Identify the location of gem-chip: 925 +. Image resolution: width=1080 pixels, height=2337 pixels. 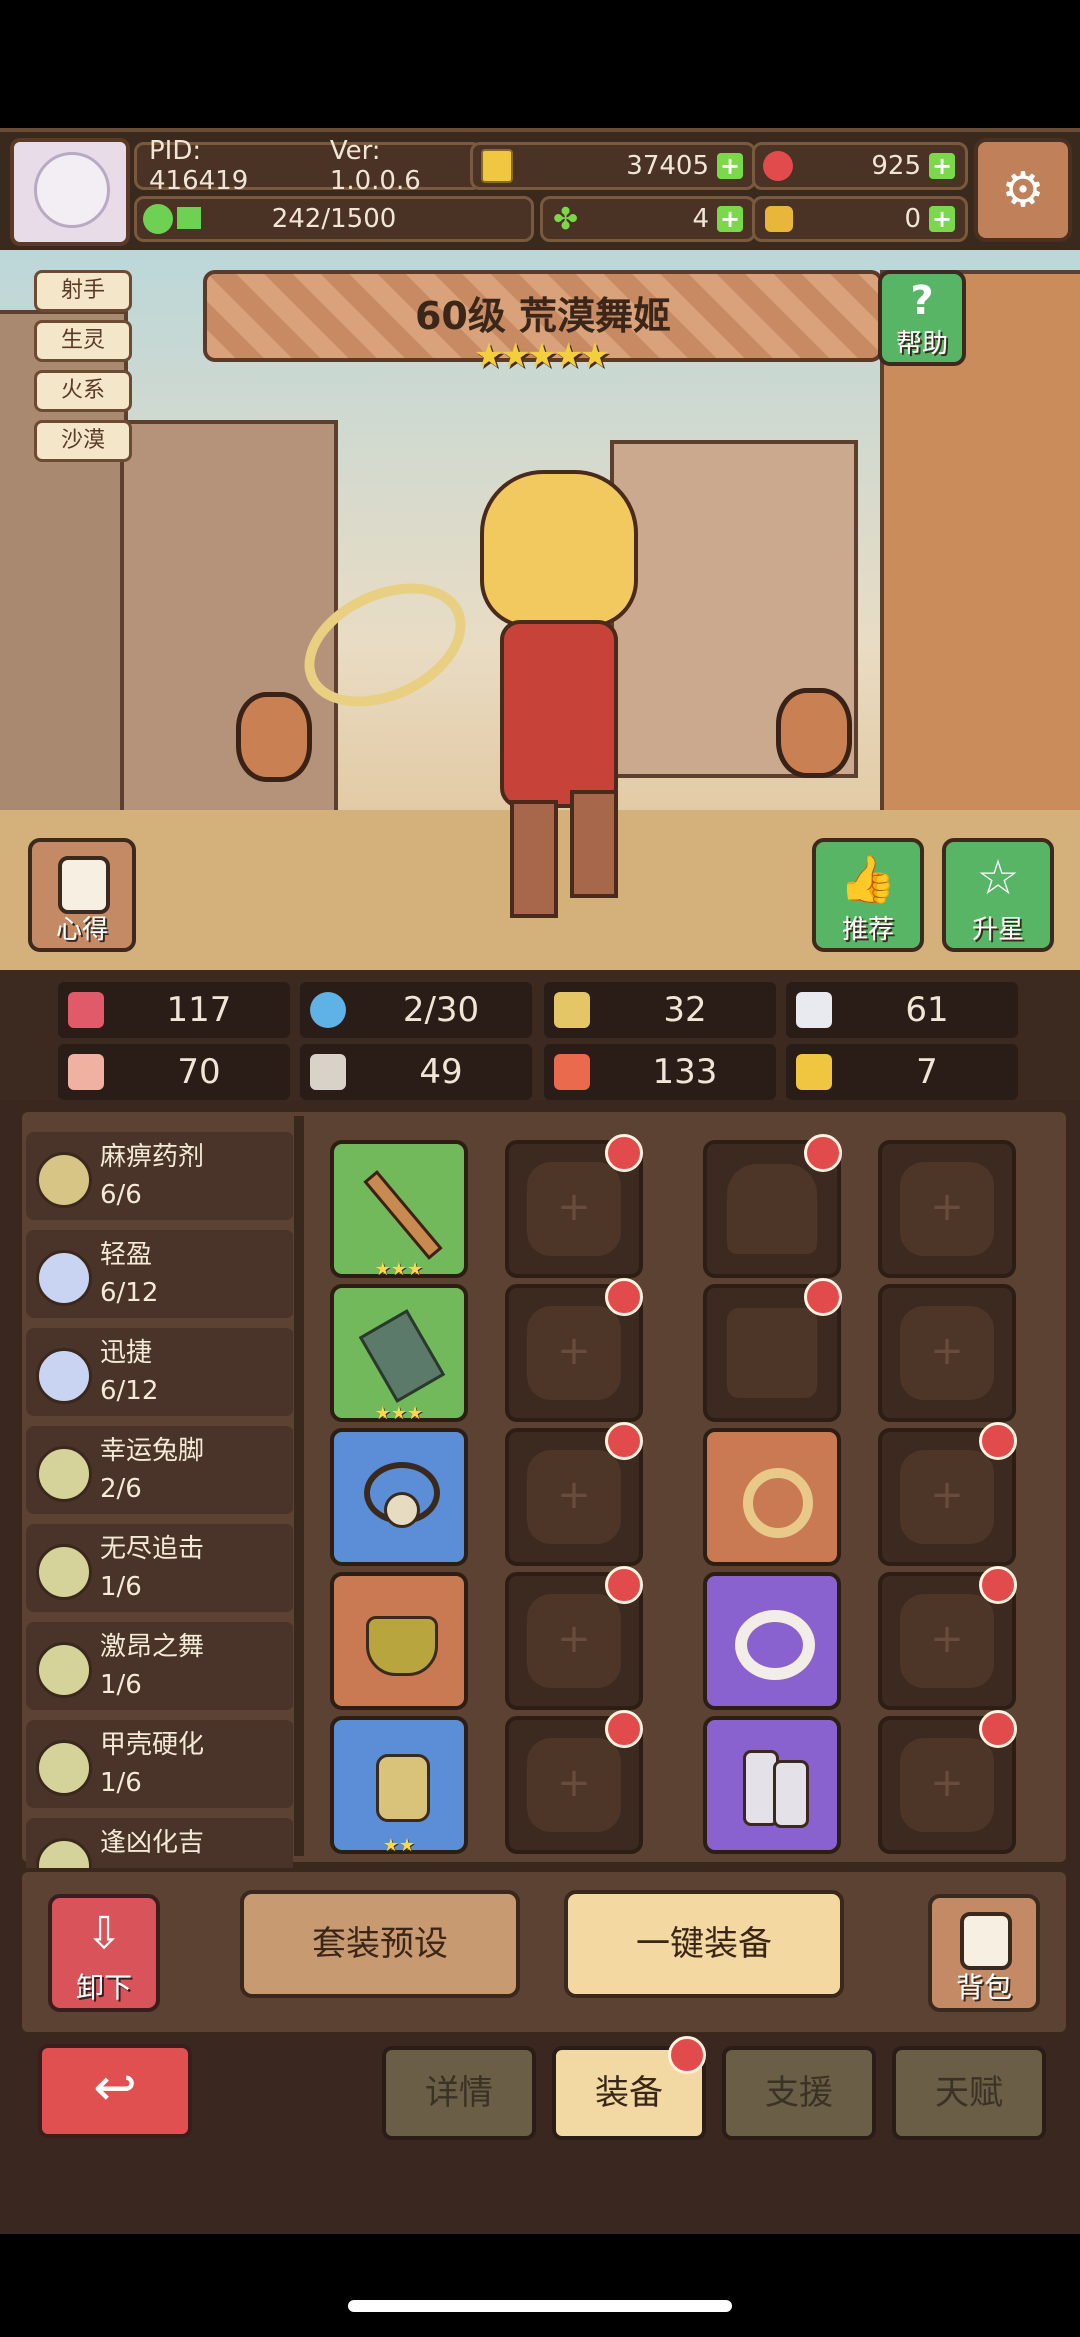
(860, 166).